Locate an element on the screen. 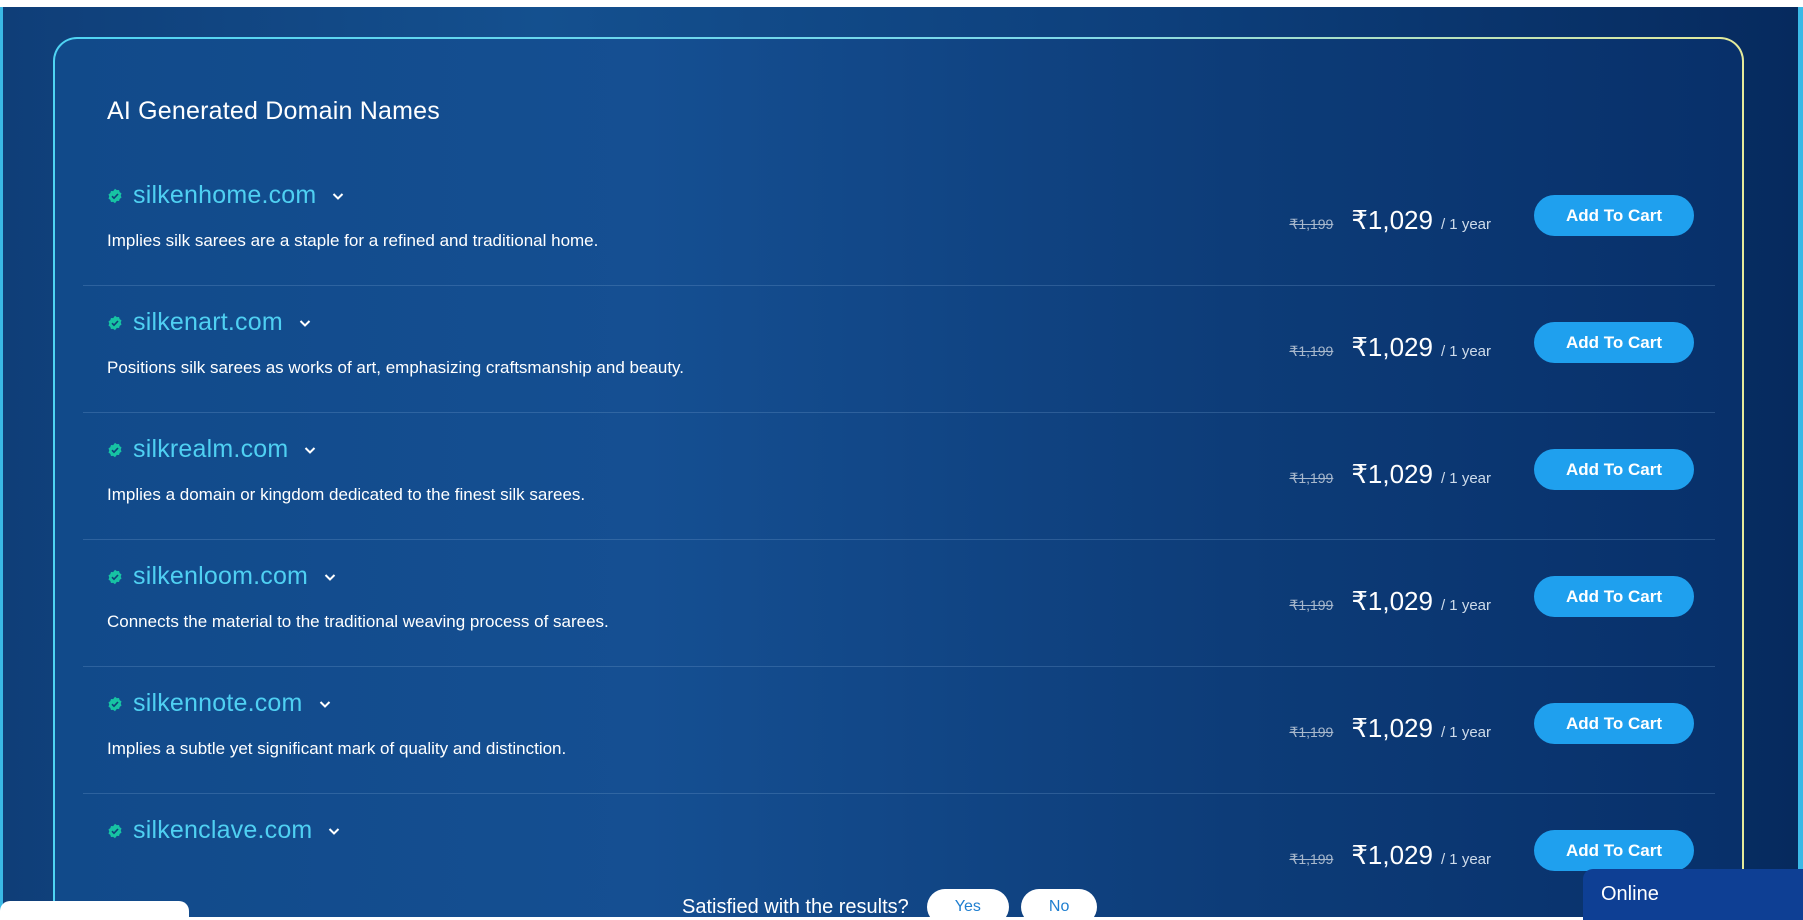  domain-name: silkenloom.com is located at coordinates (220, 576).